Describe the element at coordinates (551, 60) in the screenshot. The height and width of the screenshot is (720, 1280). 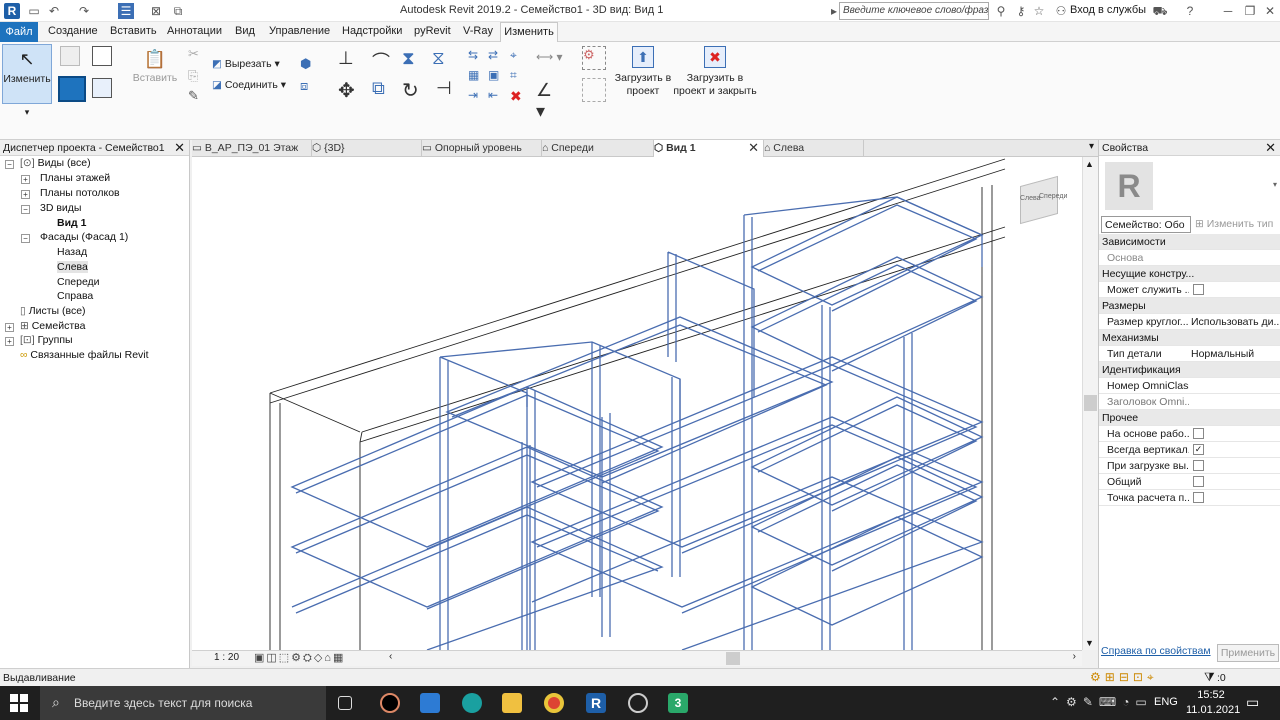
I see `measure-icon: ⟷ ▾` at that location.